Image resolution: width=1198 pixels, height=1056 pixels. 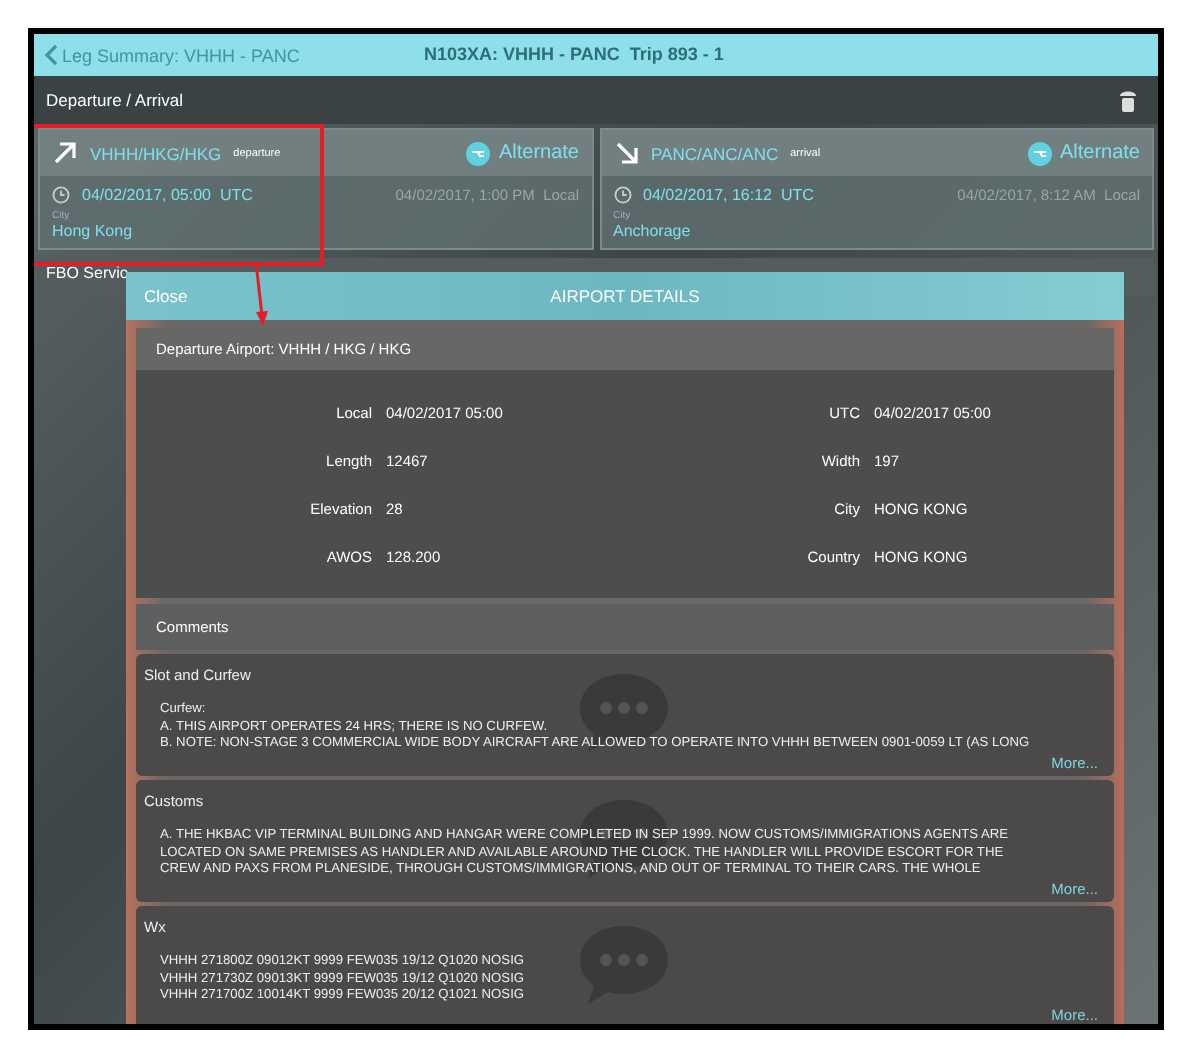 I want to click on section-title: Departure / Arrival, so click(x=114, y=100).